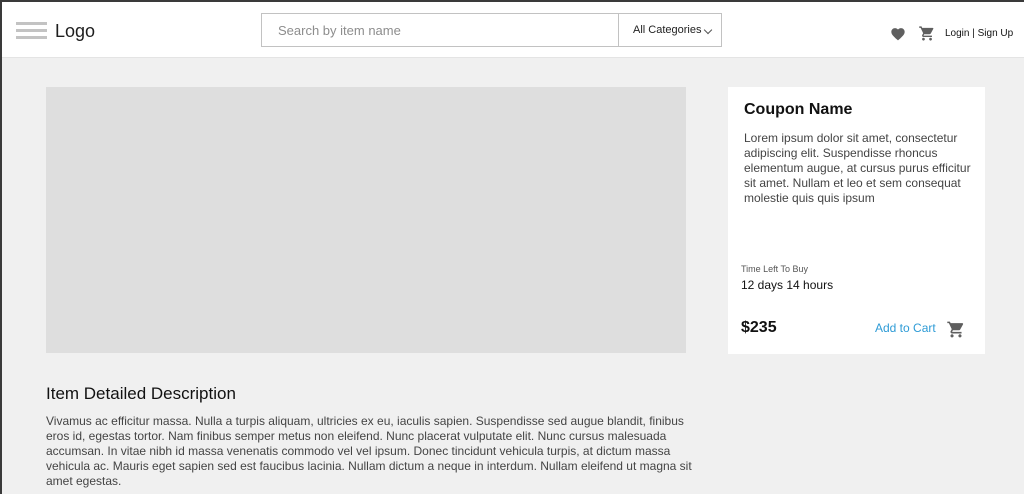 The image size is (1024, 494). Describe the element at coordinates (898, 33) in the screenshot. I see `heart-icon` at that location.